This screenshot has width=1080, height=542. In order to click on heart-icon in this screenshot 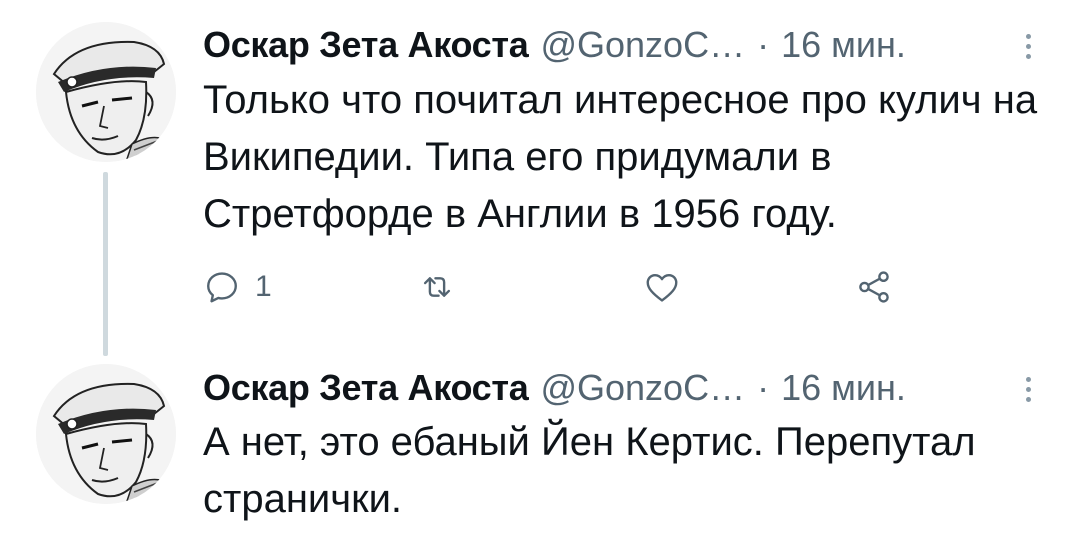, I will do `click(662, 287)`.